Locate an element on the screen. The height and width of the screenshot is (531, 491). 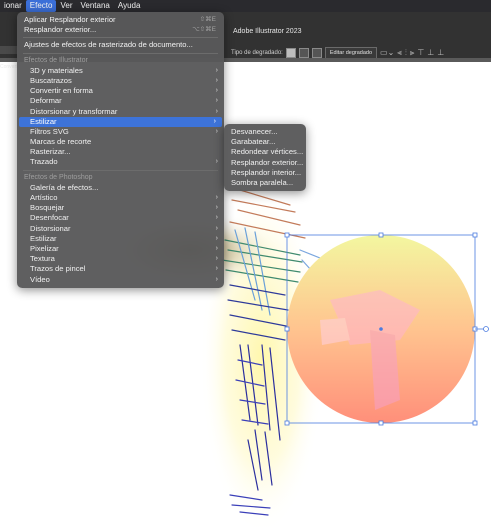
menu-ver: Ver is located at coordinates (66, 6).